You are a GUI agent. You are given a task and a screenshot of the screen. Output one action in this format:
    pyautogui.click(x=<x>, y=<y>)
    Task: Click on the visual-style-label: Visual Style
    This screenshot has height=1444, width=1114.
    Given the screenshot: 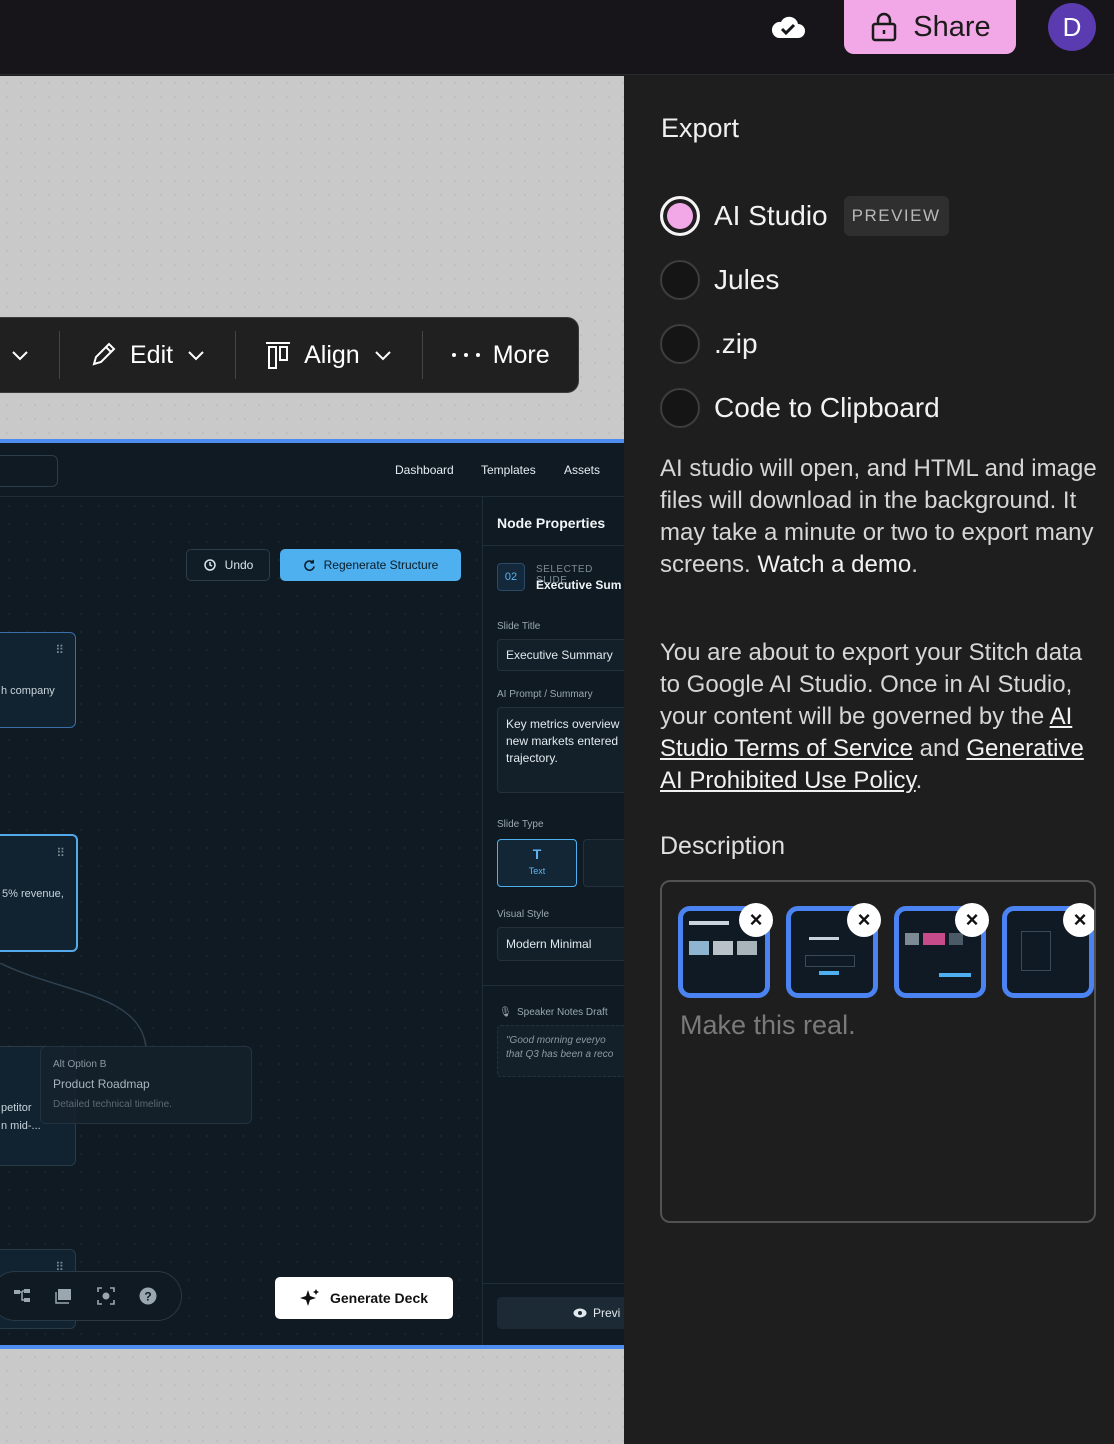 What is the action you would take?
    pyautogui.click(x=523, y=914)
    